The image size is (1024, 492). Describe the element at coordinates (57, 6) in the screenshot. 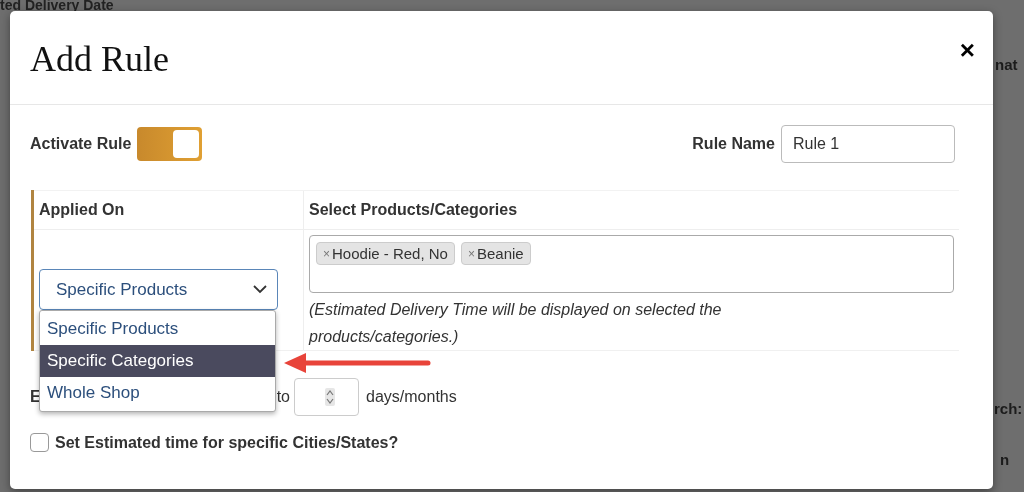

I see `page-heading: ted Delivery Date` at that location.